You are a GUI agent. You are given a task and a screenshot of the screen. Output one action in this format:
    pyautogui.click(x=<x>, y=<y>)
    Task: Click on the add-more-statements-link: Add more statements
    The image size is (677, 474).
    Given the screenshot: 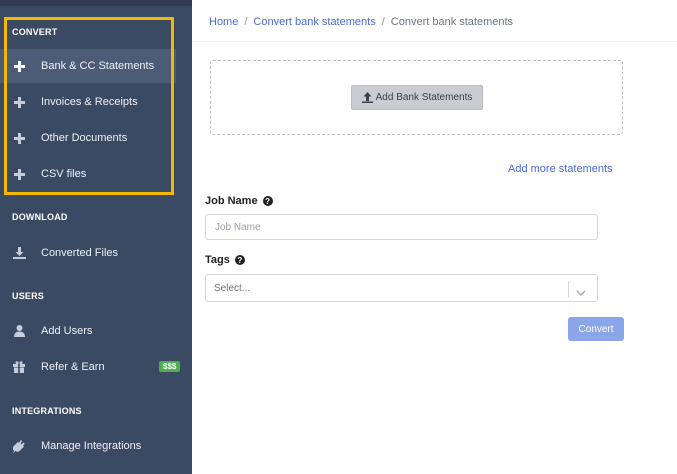 What is the action you would take?
    pyautogui.click(x=560, y=169)
    